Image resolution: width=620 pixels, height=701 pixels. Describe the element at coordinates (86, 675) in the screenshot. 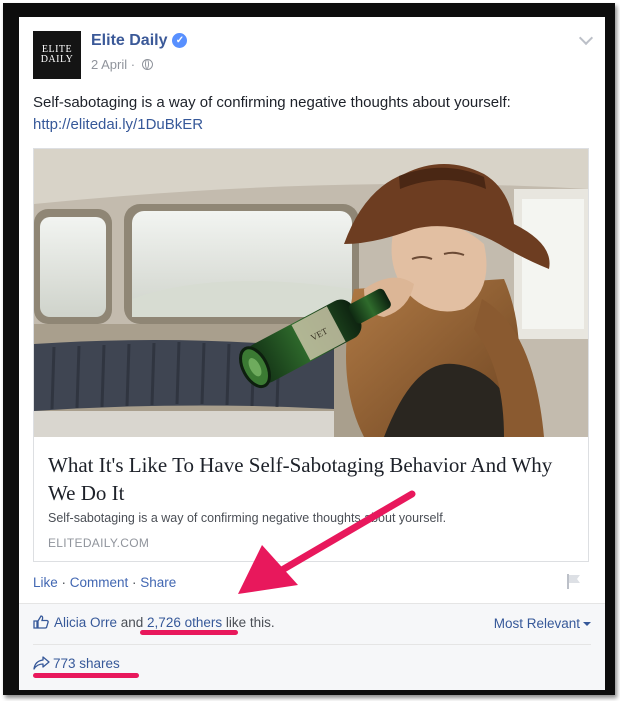

I see `annotation-underline-shares` at that location.